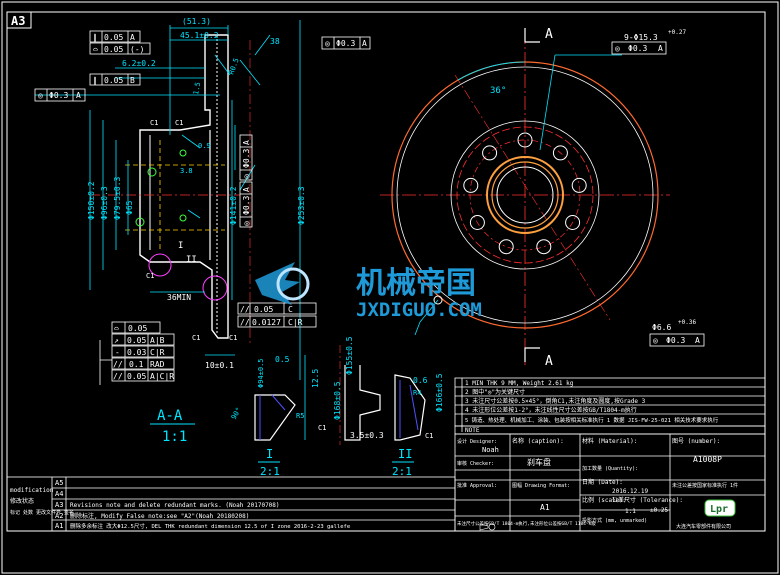 This screenshot has height=575, width=780. I want to click on dim-dia-141: Φ141±0.2, so click(233, 205).